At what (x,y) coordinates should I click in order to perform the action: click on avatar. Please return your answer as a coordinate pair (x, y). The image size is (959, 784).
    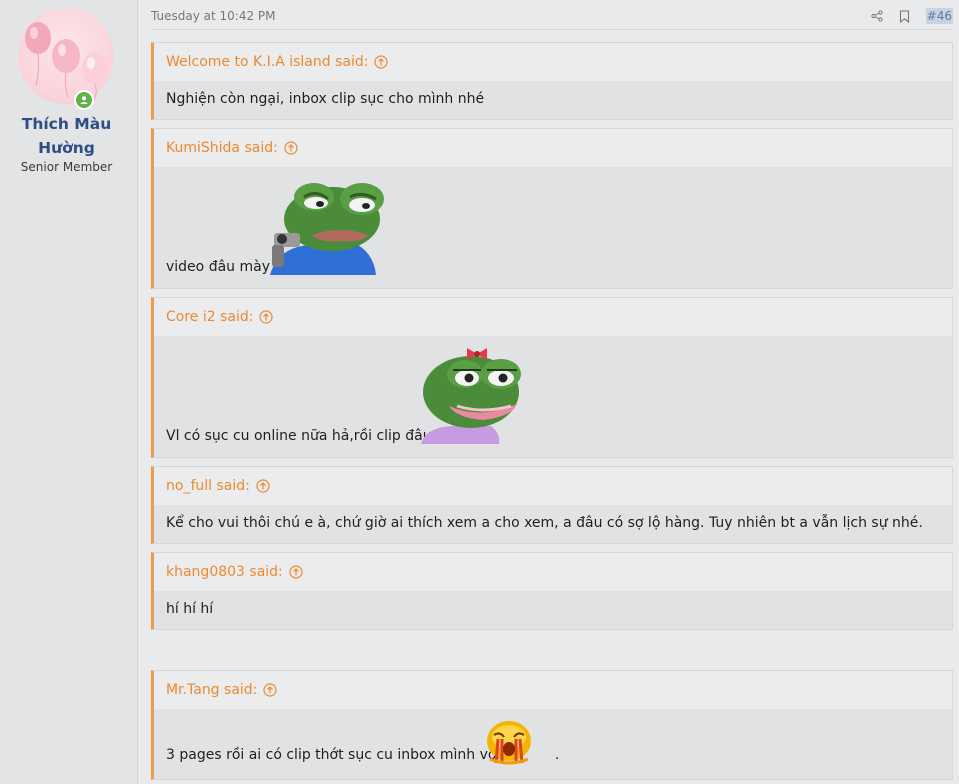
    Looking at the image, I should click on (66, 59).